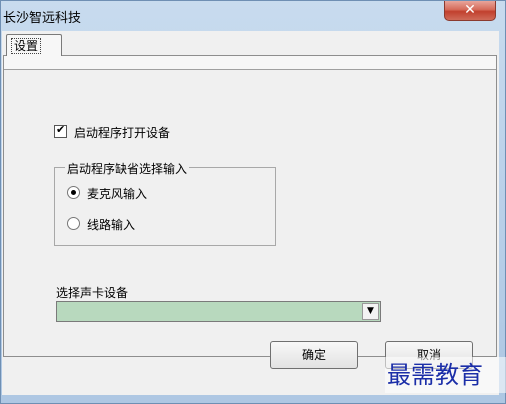  Describe the element at coordinates (165, 203) in the screenshot. I see `default-input-group: 启动程序缺省选择输入 麦克风输入 线路输入` at that location.